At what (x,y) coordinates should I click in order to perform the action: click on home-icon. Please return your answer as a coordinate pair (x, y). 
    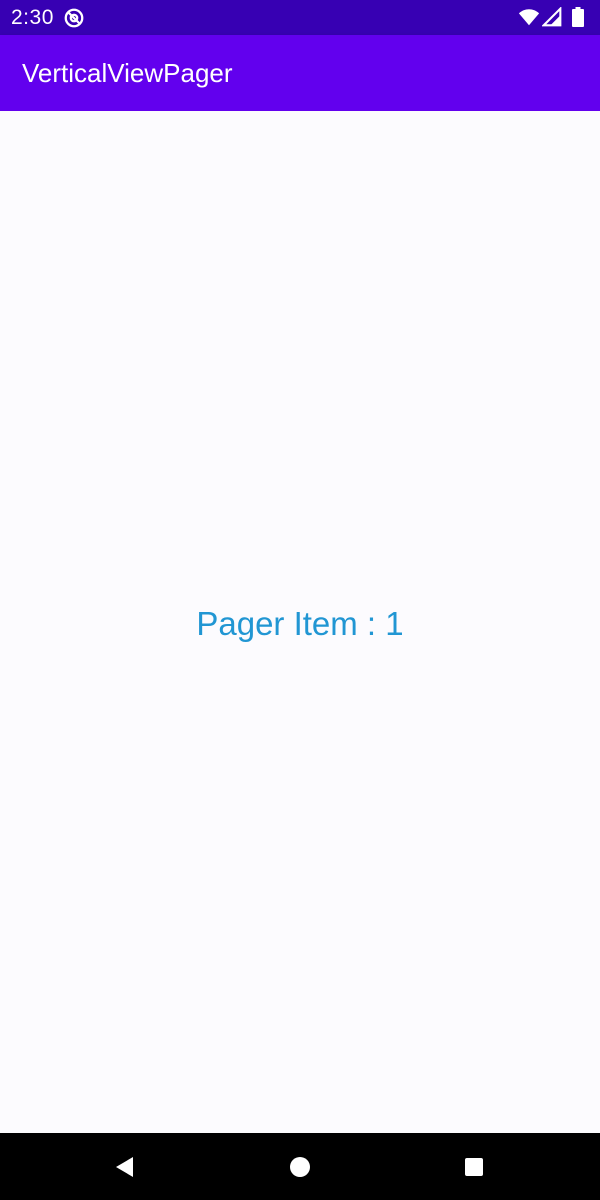
    Looking at the image, I should click on (300, 1167).